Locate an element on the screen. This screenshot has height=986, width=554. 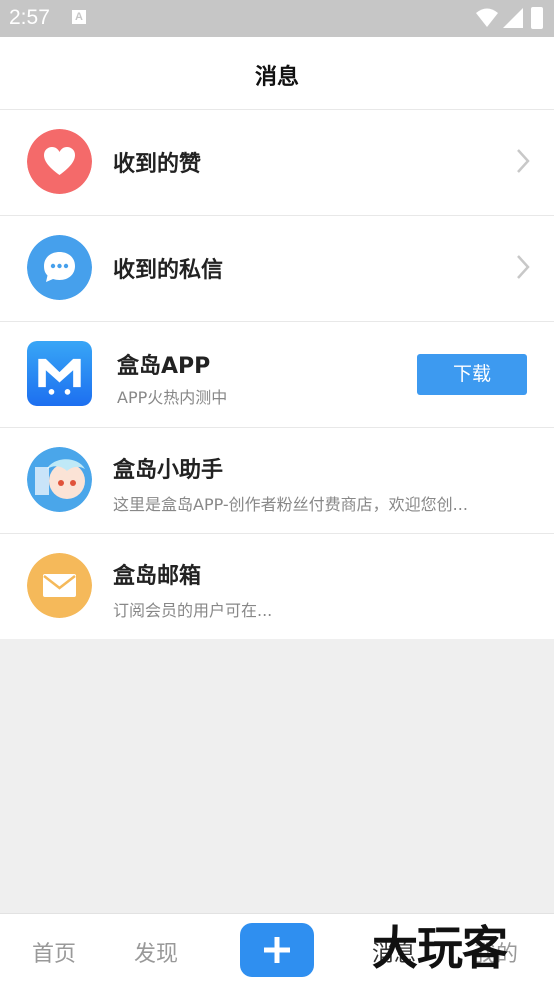
status-bar: 2:57 A is located at coordinates (277, 18).